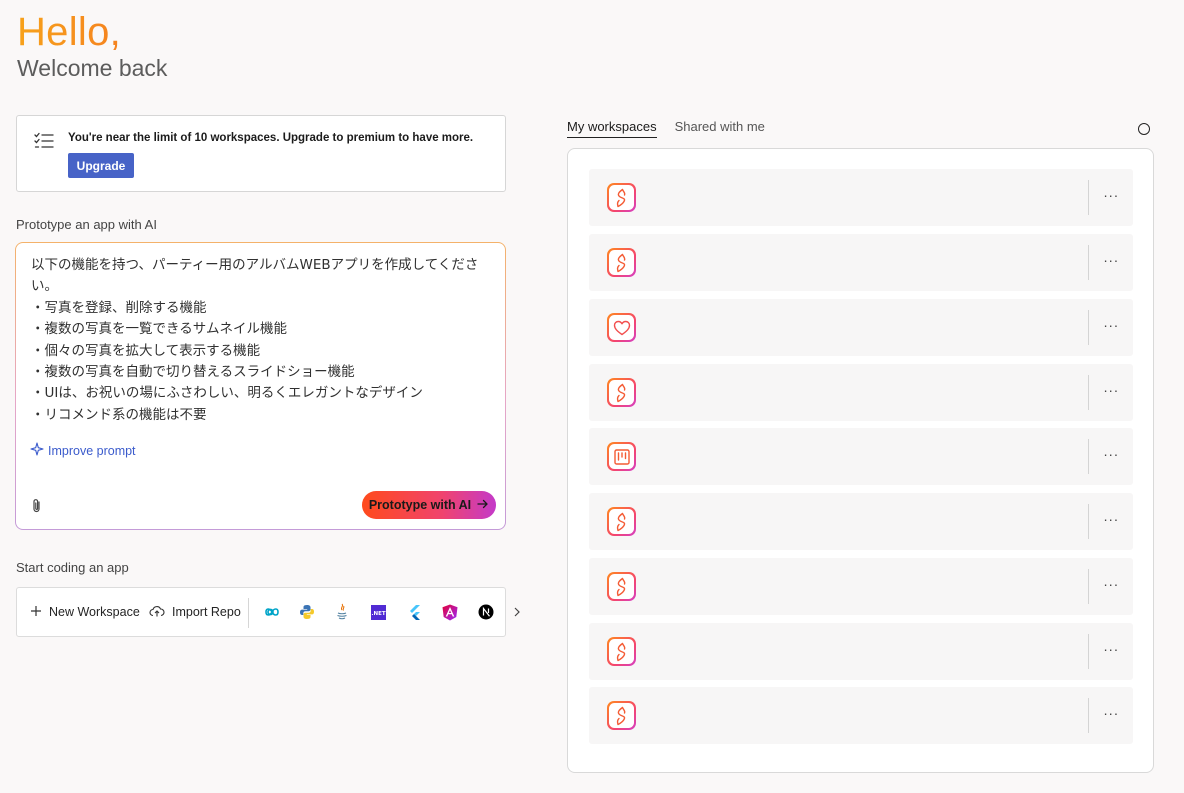 The height and width of the screenshot is (793, 1184). What do you see at coordinates (483, 505) in the screenshot?
I see `arrow-right-icon` at bounding box center [483, 505].